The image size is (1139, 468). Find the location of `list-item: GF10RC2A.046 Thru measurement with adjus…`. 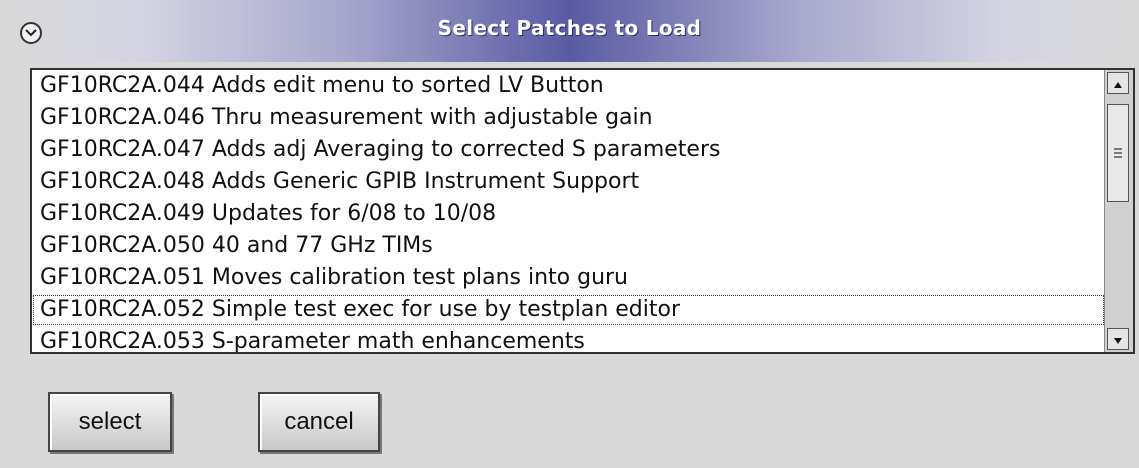

list-item: GF10RC2A.046 Thru measurement with adjus… is located at coordinates (568, 118).